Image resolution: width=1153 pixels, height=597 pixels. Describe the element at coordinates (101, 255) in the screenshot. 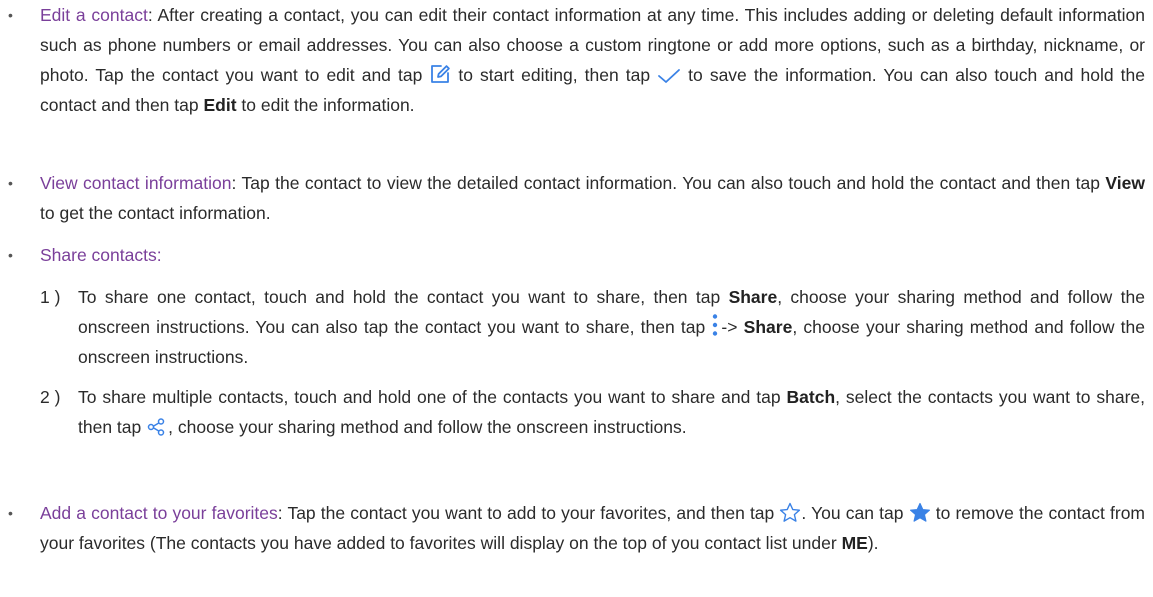

I see `term-share-contacts: Share contacts:` at that location.